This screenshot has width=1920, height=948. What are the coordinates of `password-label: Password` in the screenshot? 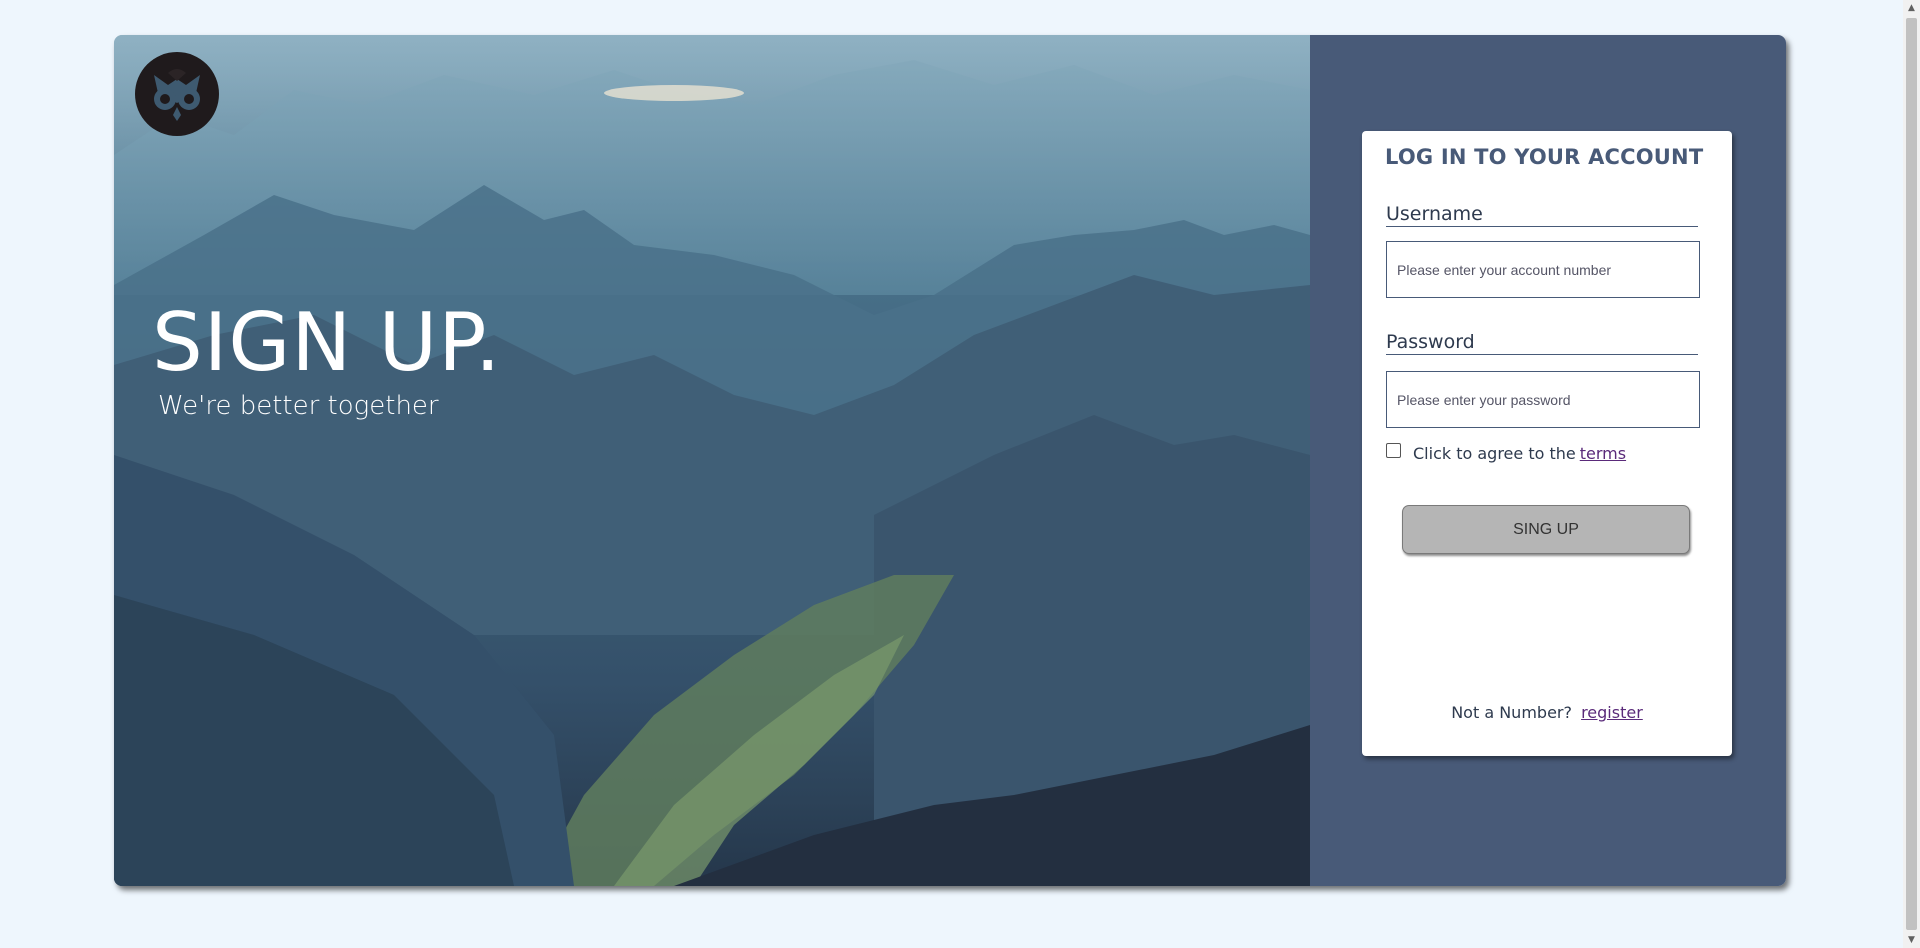 It's located at (1542, 343).